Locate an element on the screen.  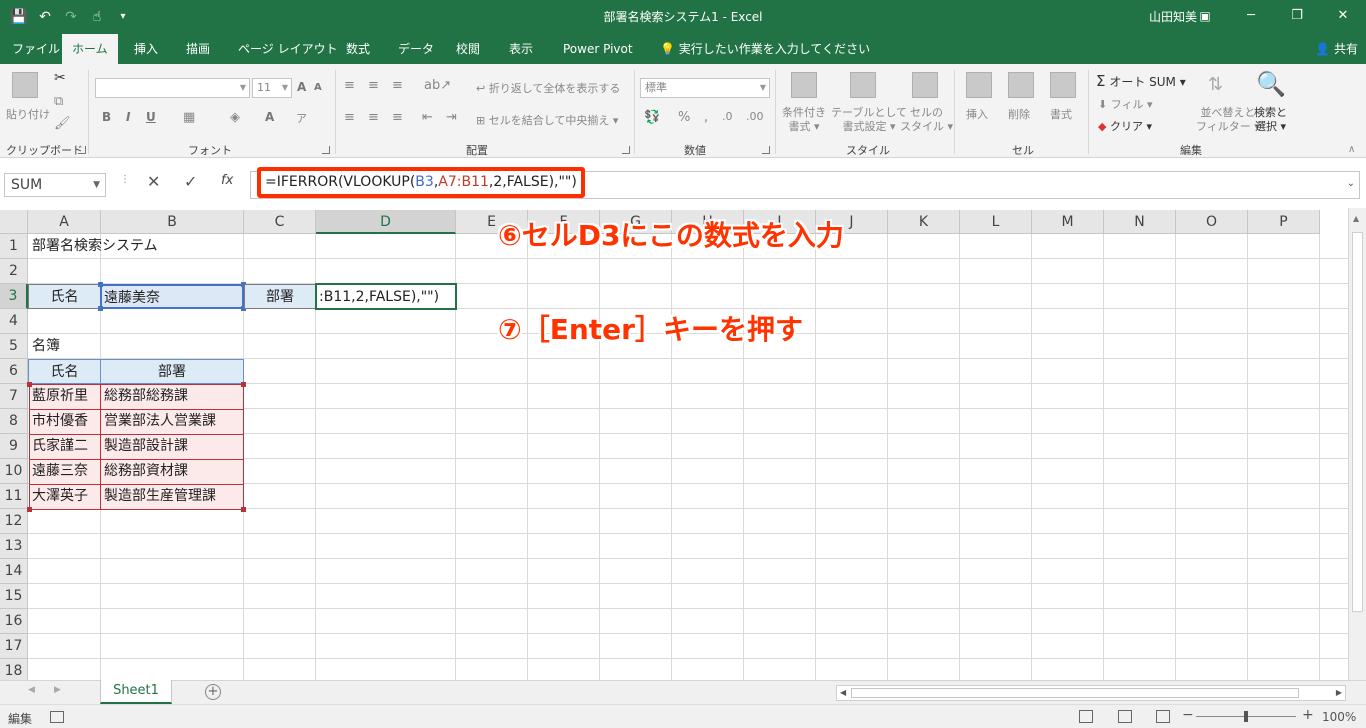
cell-d3-active: :B11,2,FALSE),"") is located at coordinates (386, 296).